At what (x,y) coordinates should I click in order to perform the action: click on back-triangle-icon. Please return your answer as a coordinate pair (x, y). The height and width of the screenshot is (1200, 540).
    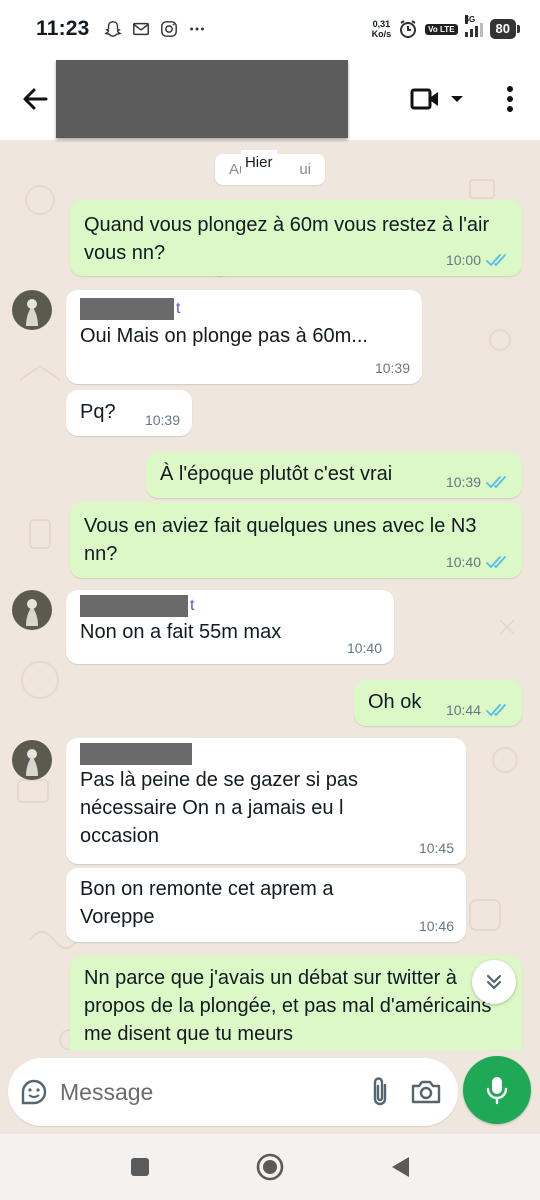
    Looking at the image, I should click on (400, 1167).